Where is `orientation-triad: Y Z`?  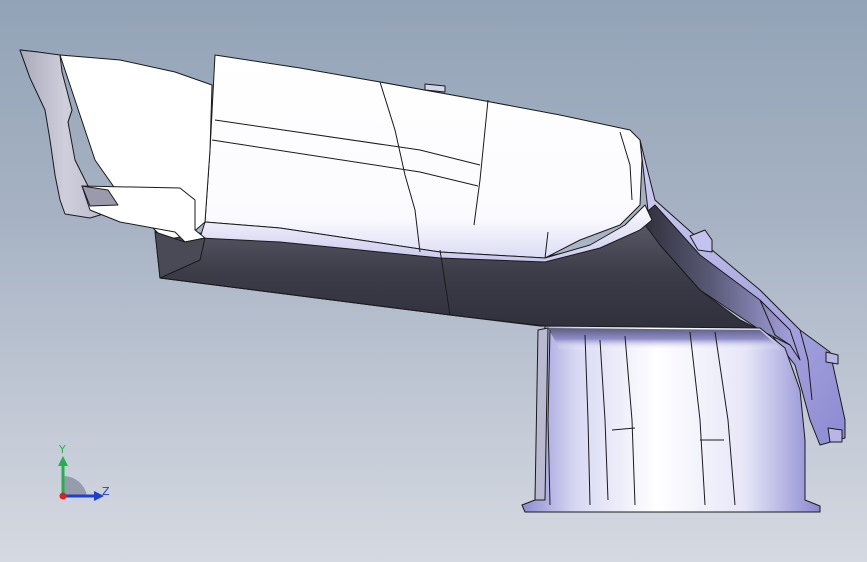 orientation-triad: Y Z is located at coordinates (85, 478).